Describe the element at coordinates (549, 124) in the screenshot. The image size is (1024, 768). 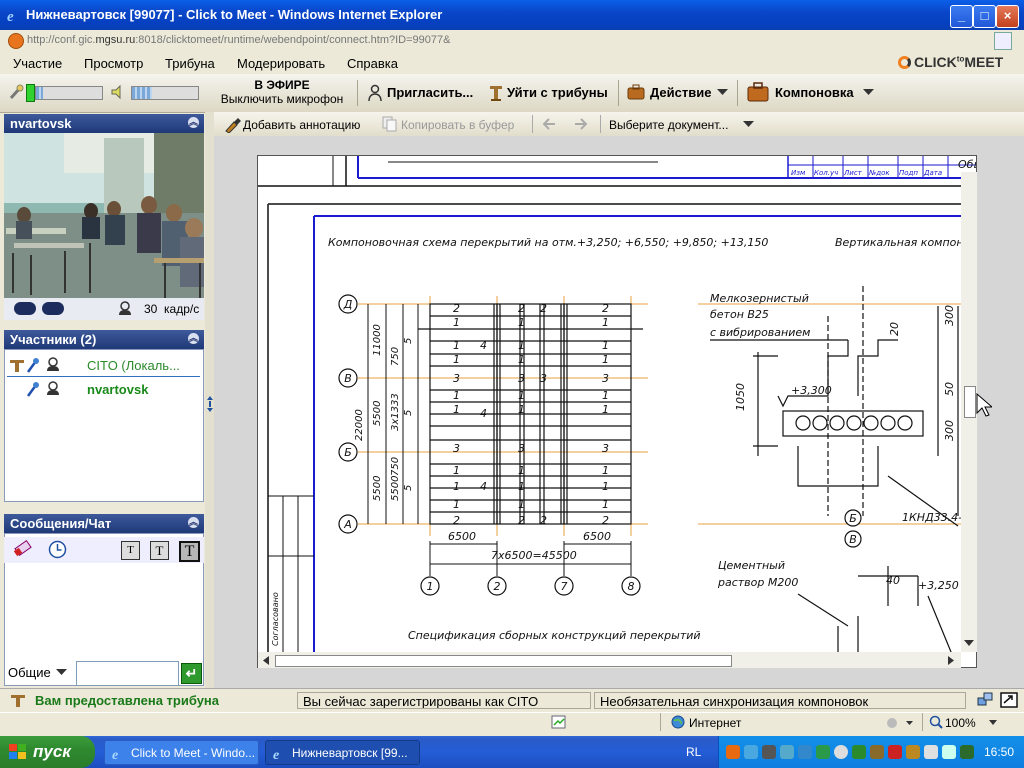
I see `back-arrow-icon` at that location.